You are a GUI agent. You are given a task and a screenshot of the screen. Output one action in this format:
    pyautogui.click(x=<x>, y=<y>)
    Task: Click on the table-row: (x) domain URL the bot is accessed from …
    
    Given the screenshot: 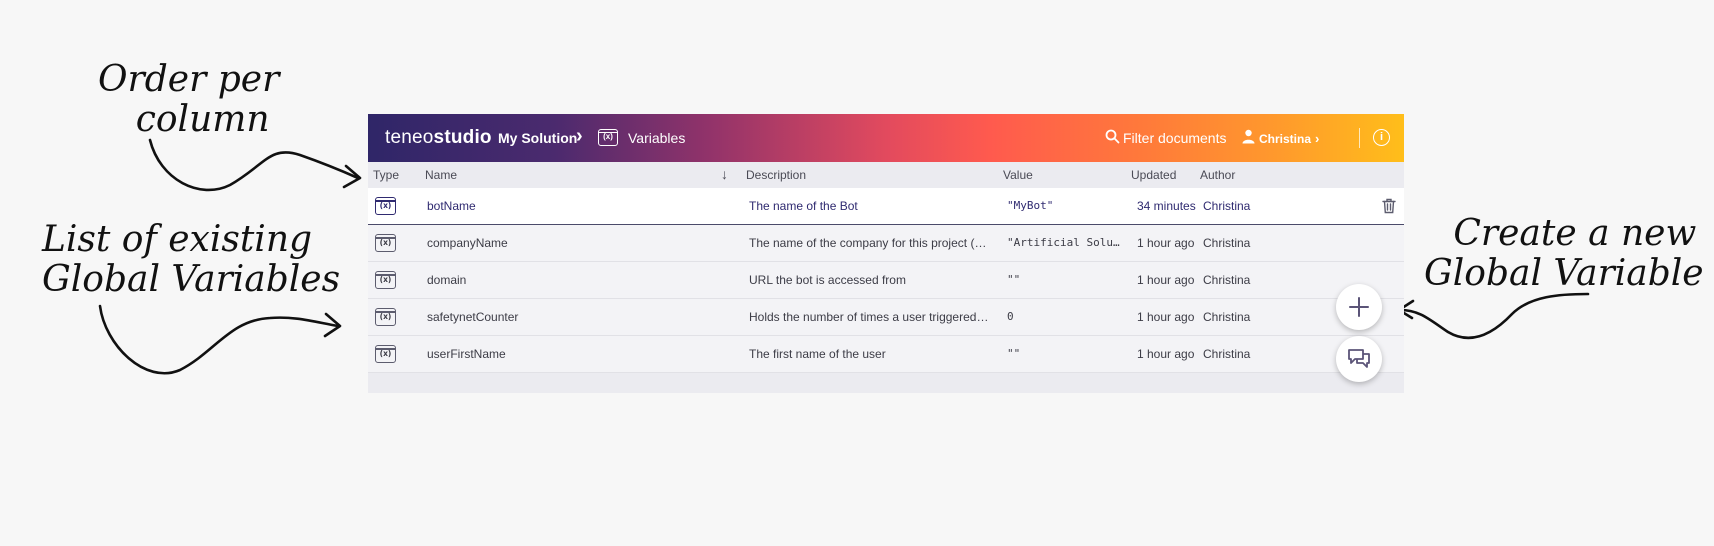 What is the action you would take?
    pyautogui.click(x=886, y=280)
    